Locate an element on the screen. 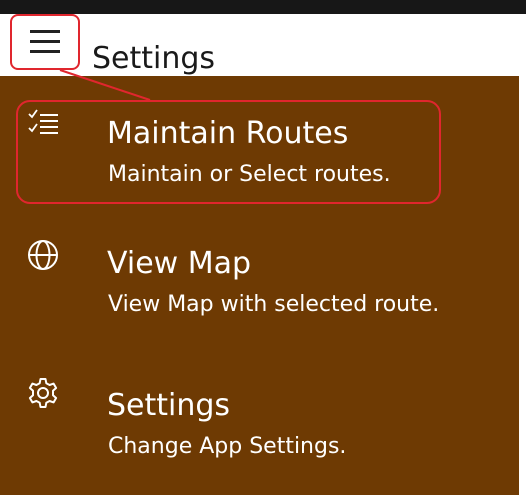 This screenshot has width=526, height=495. hamburger-menu-button is located at coordinates (45, 42).